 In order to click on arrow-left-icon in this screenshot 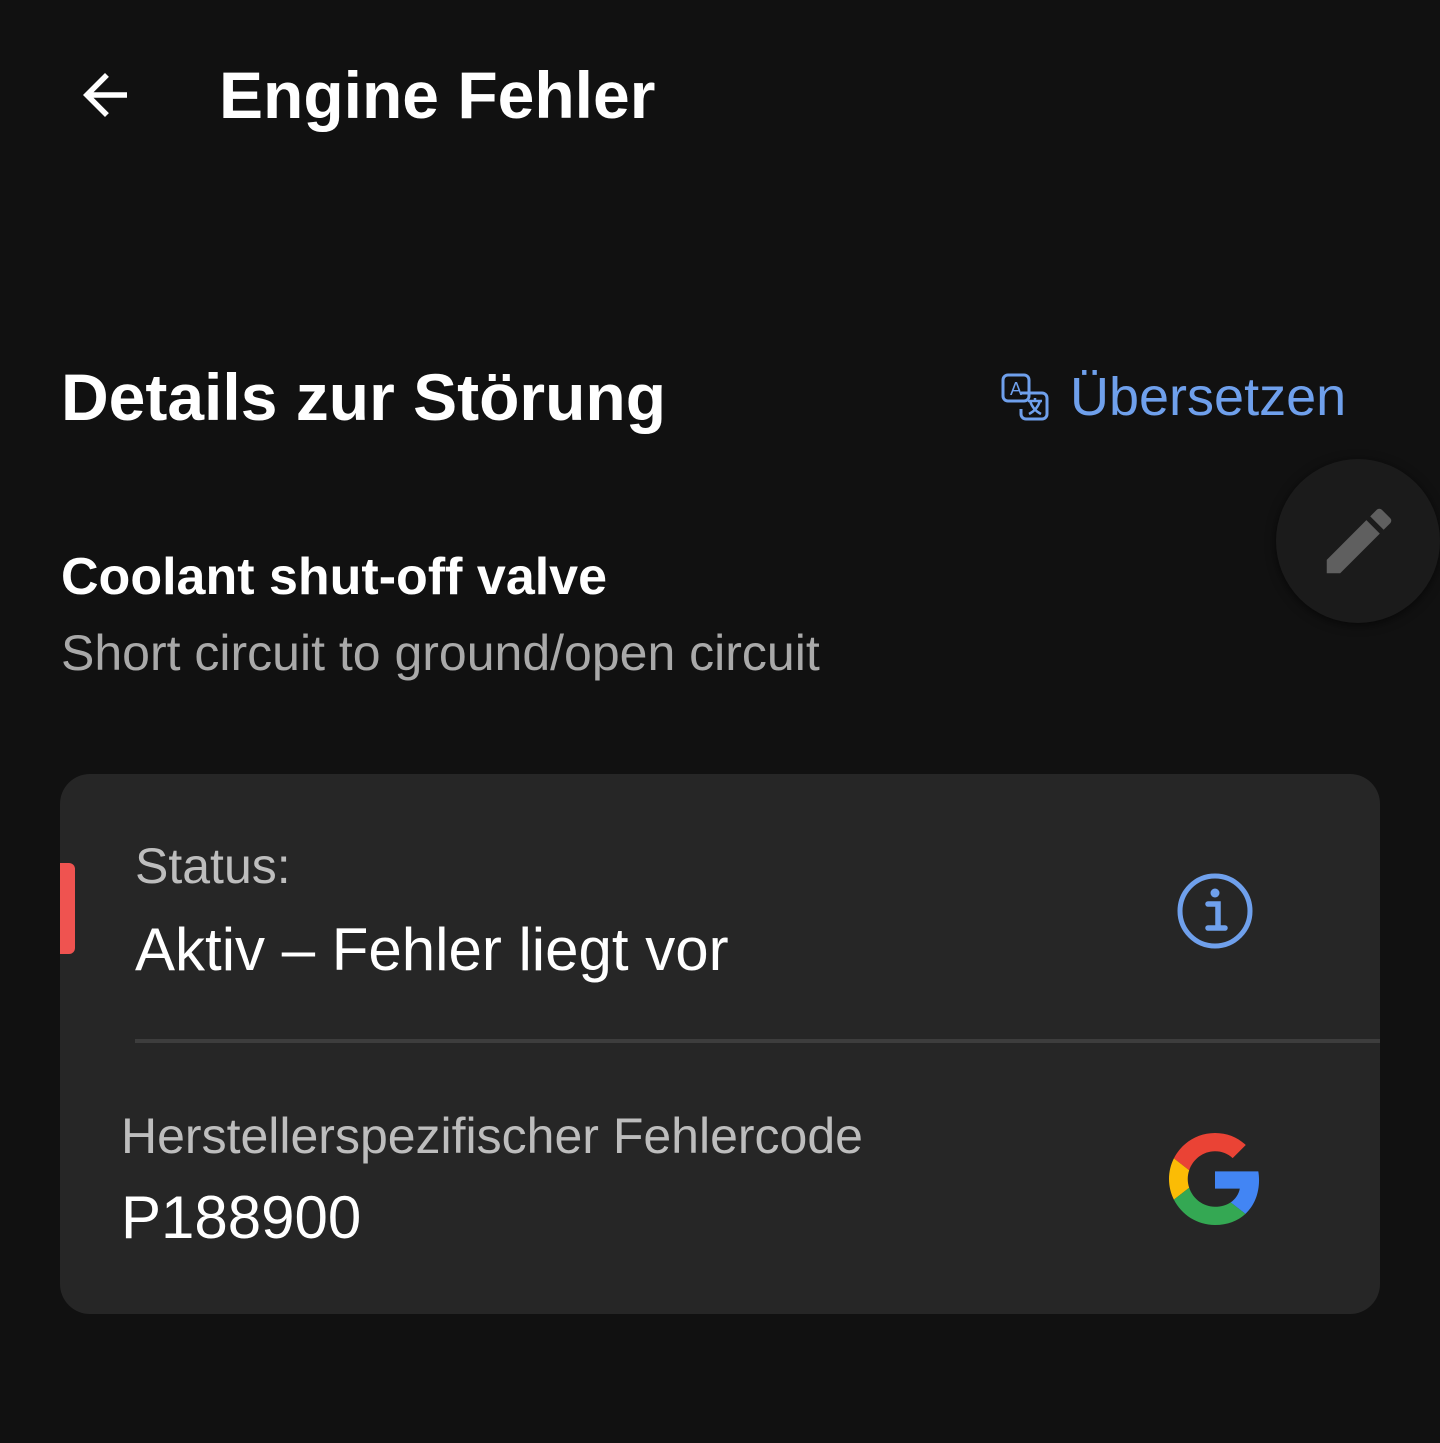, I will do `click(105, 95)`.